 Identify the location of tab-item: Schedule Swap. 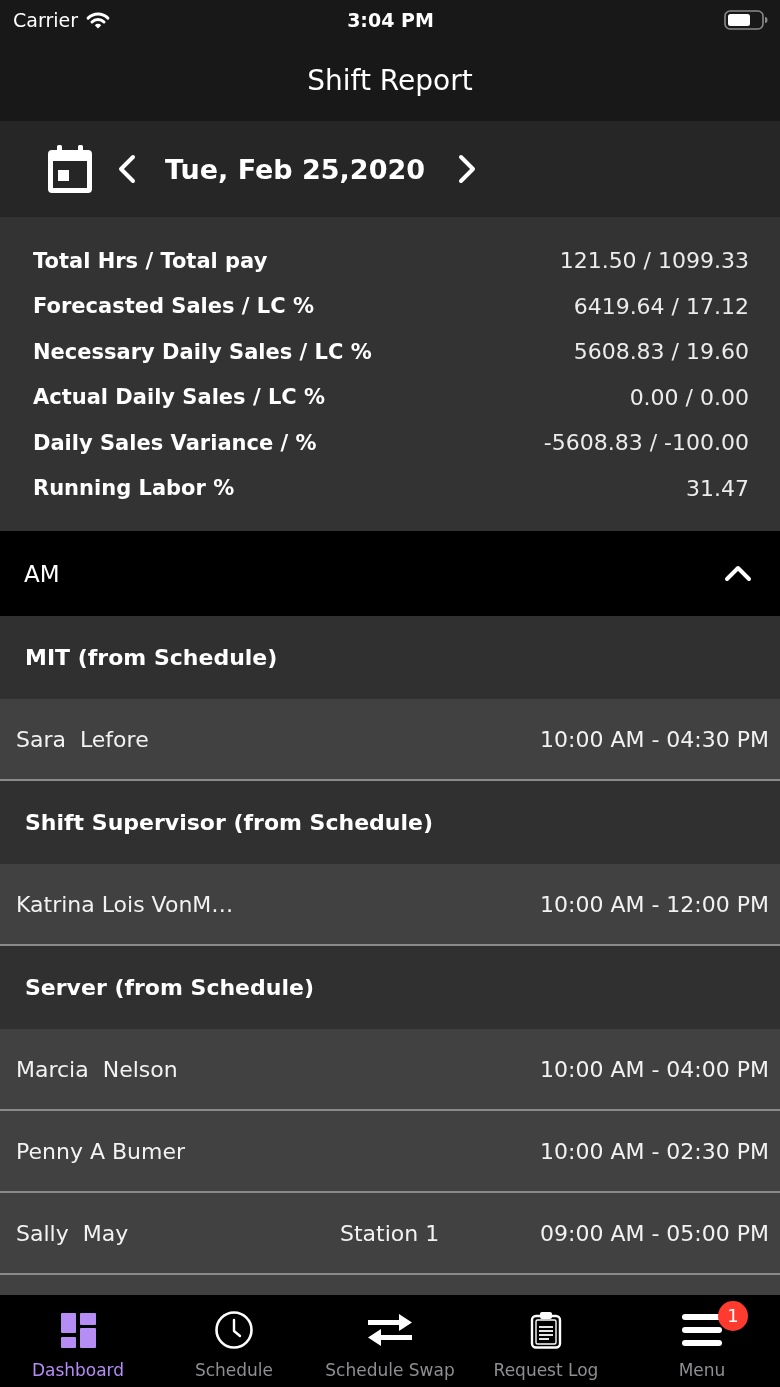
(390, 1341).